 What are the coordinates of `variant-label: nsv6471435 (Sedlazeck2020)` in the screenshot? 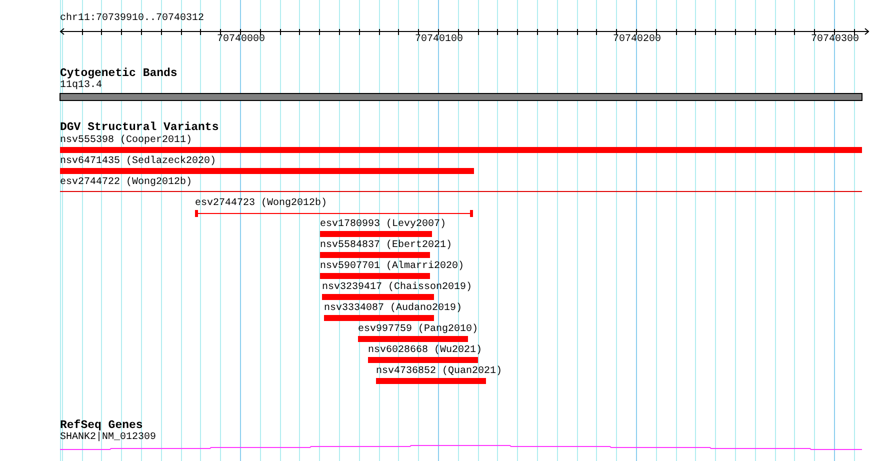 It's located at (138, 162).